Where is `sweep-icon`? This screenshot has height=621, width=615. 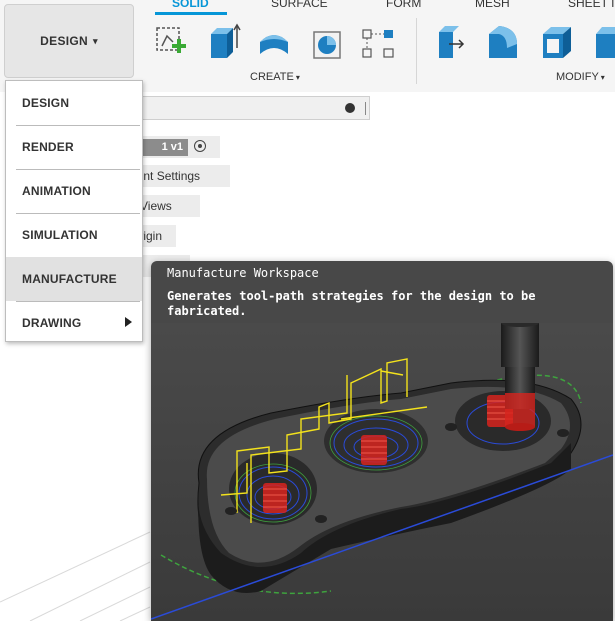 sweep-icon is located at coordinates (328, 42).